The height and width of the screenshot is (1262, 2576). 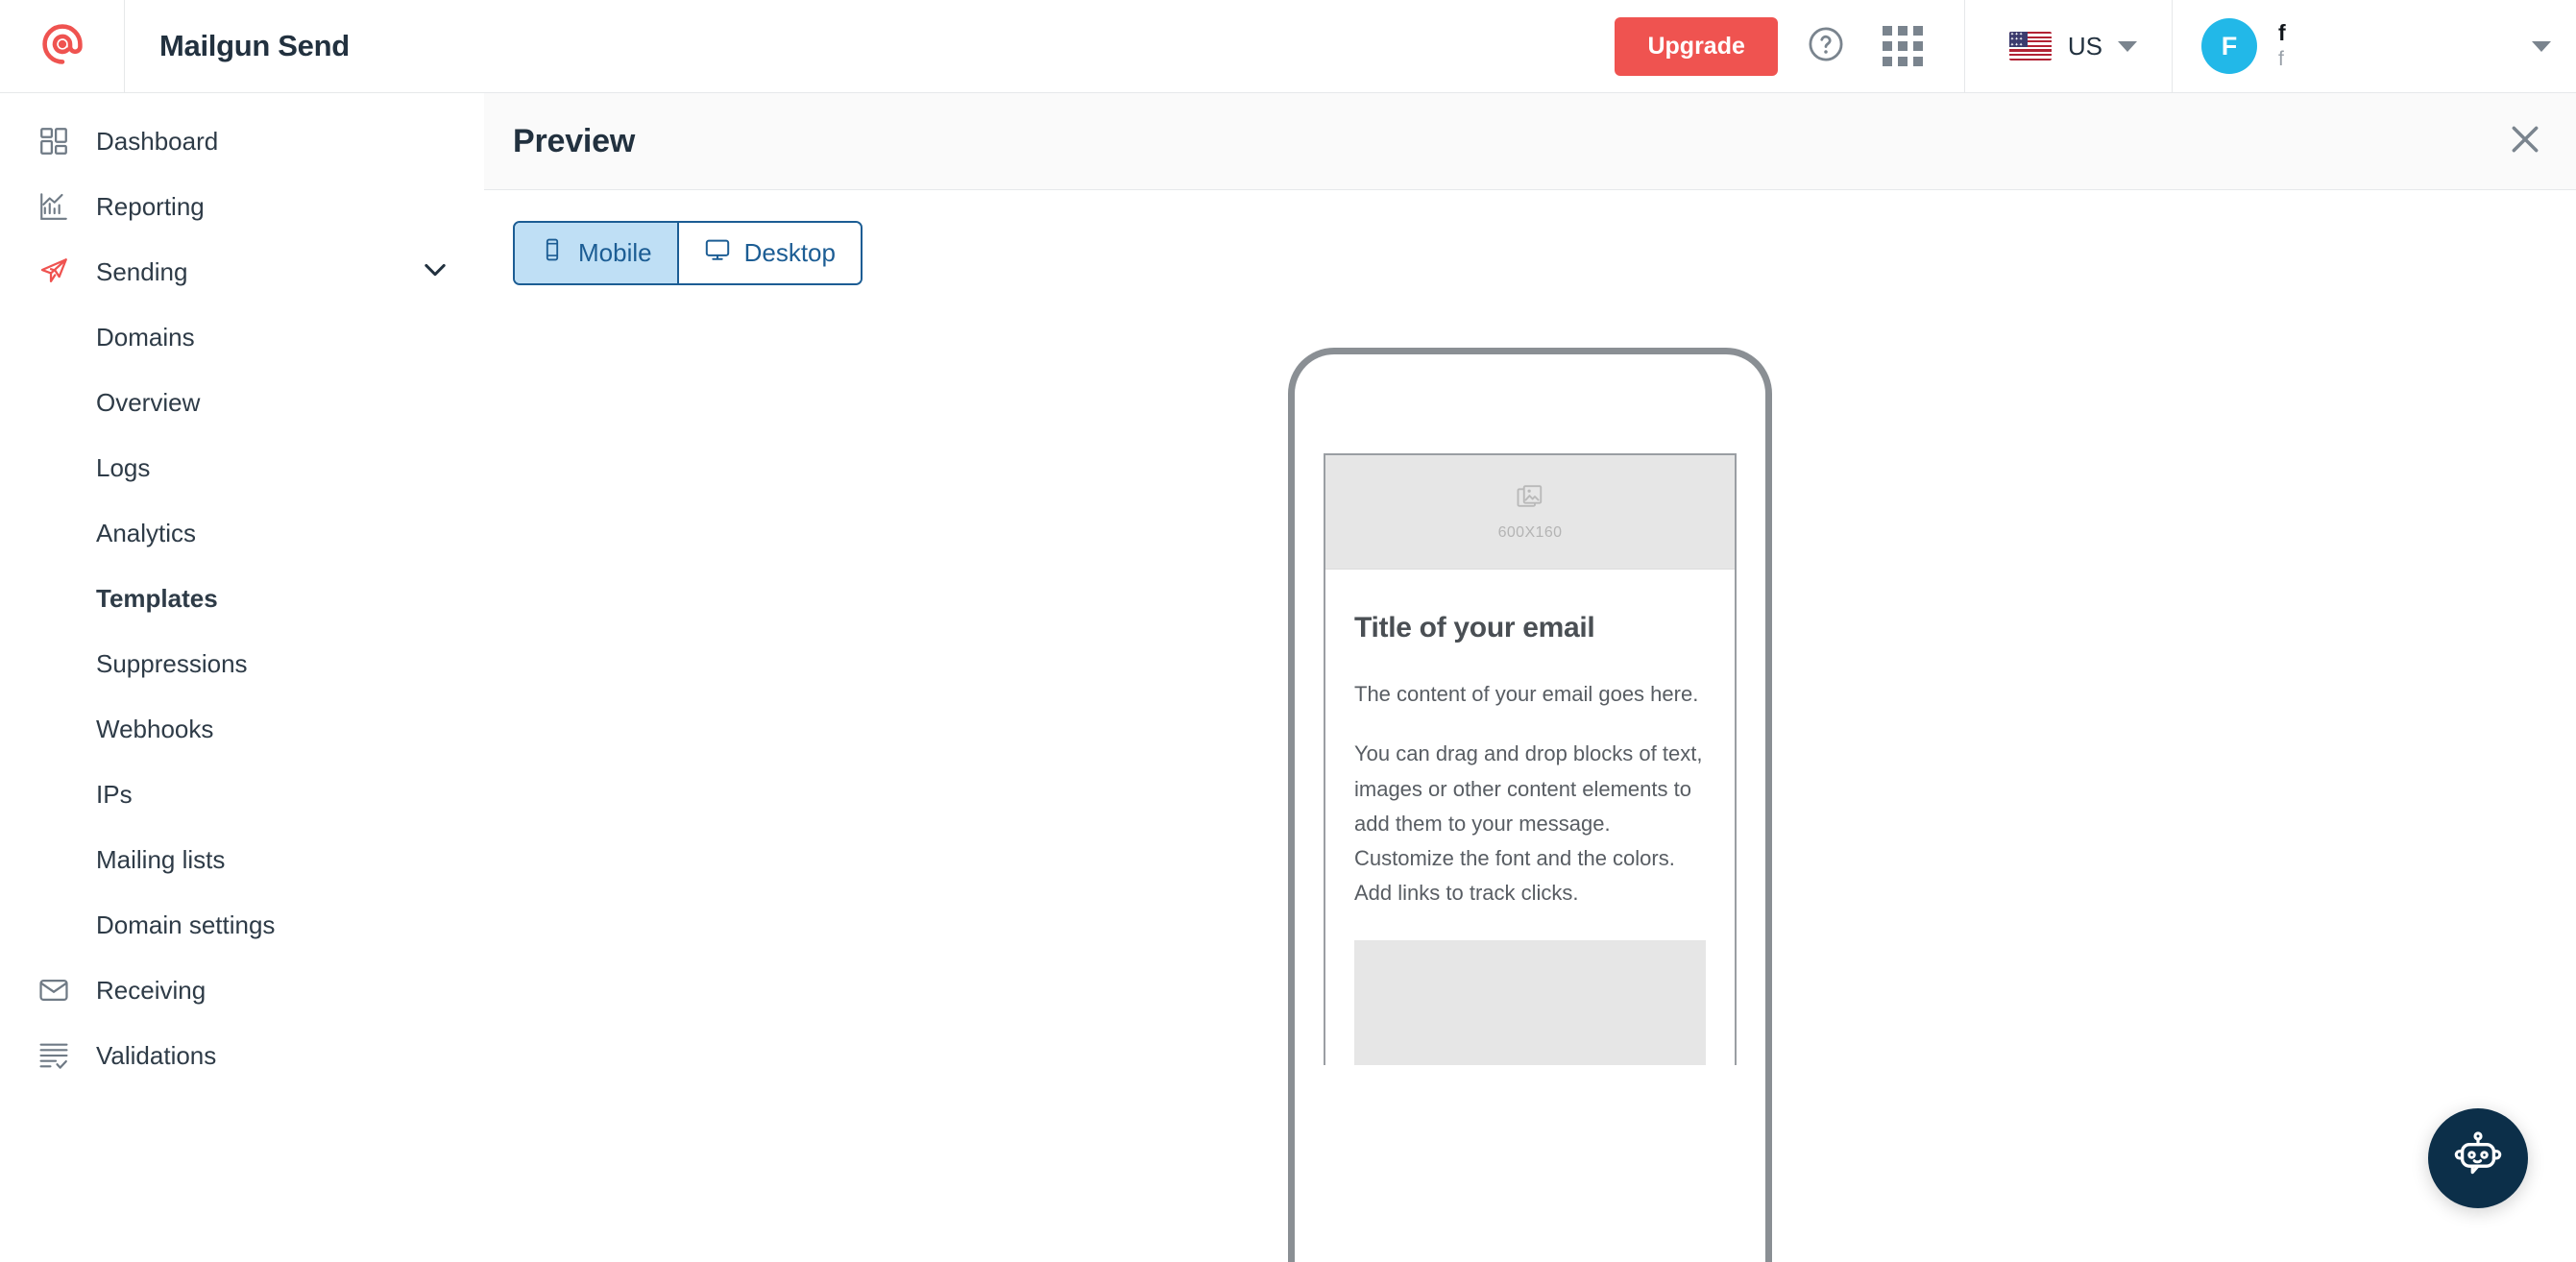 I want to click on robot-chat-icon, so click(x=2478, y=1159).